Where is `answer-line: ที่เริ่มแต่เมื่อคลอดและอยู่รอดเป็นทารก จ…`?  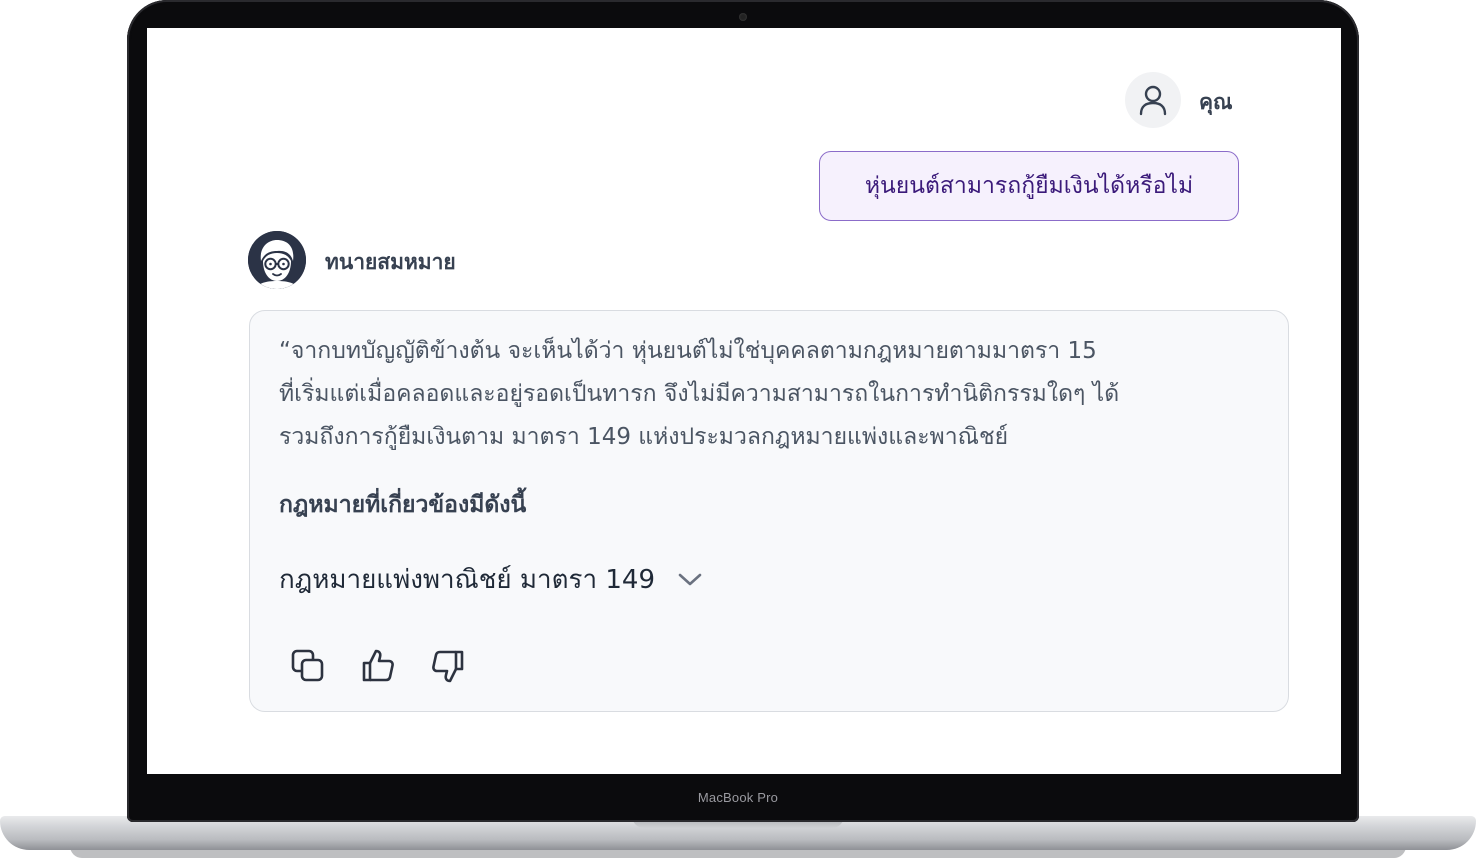 answer-line: ที่เริ่มแต่เมื่อคลอดและอยู่รอดเป็นทารก จ… is located at coordinates (699, 394).